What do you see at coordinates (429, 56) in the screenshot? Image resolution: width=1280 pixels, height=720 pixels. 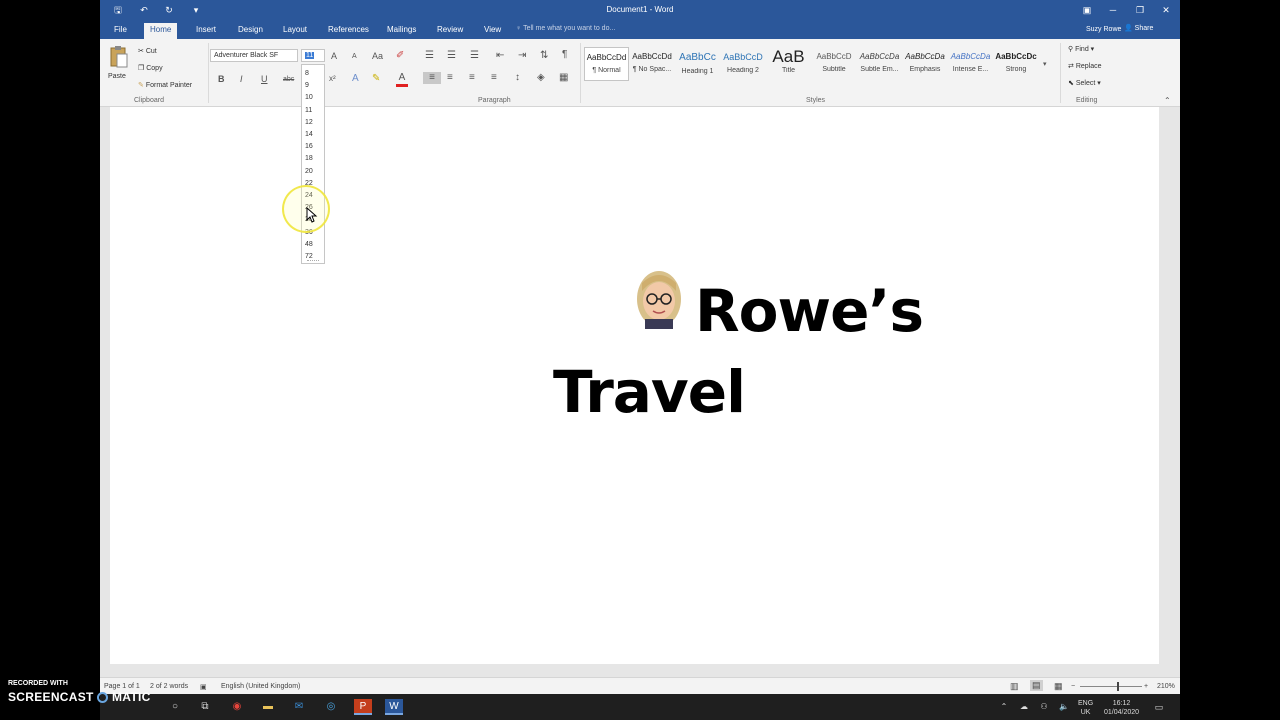 I see `bullets-icon: ☰` at bounding box center [429, 56].